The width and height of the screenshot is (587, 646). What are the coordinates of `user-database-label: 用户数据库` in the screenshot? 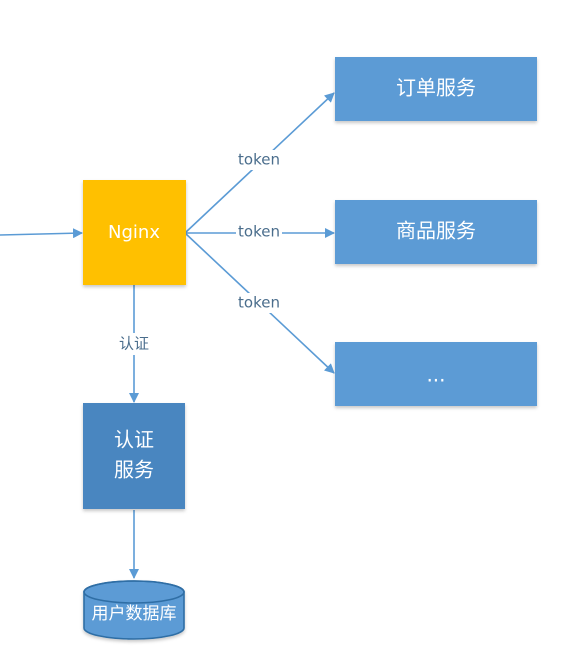 It's located at (134, 614).